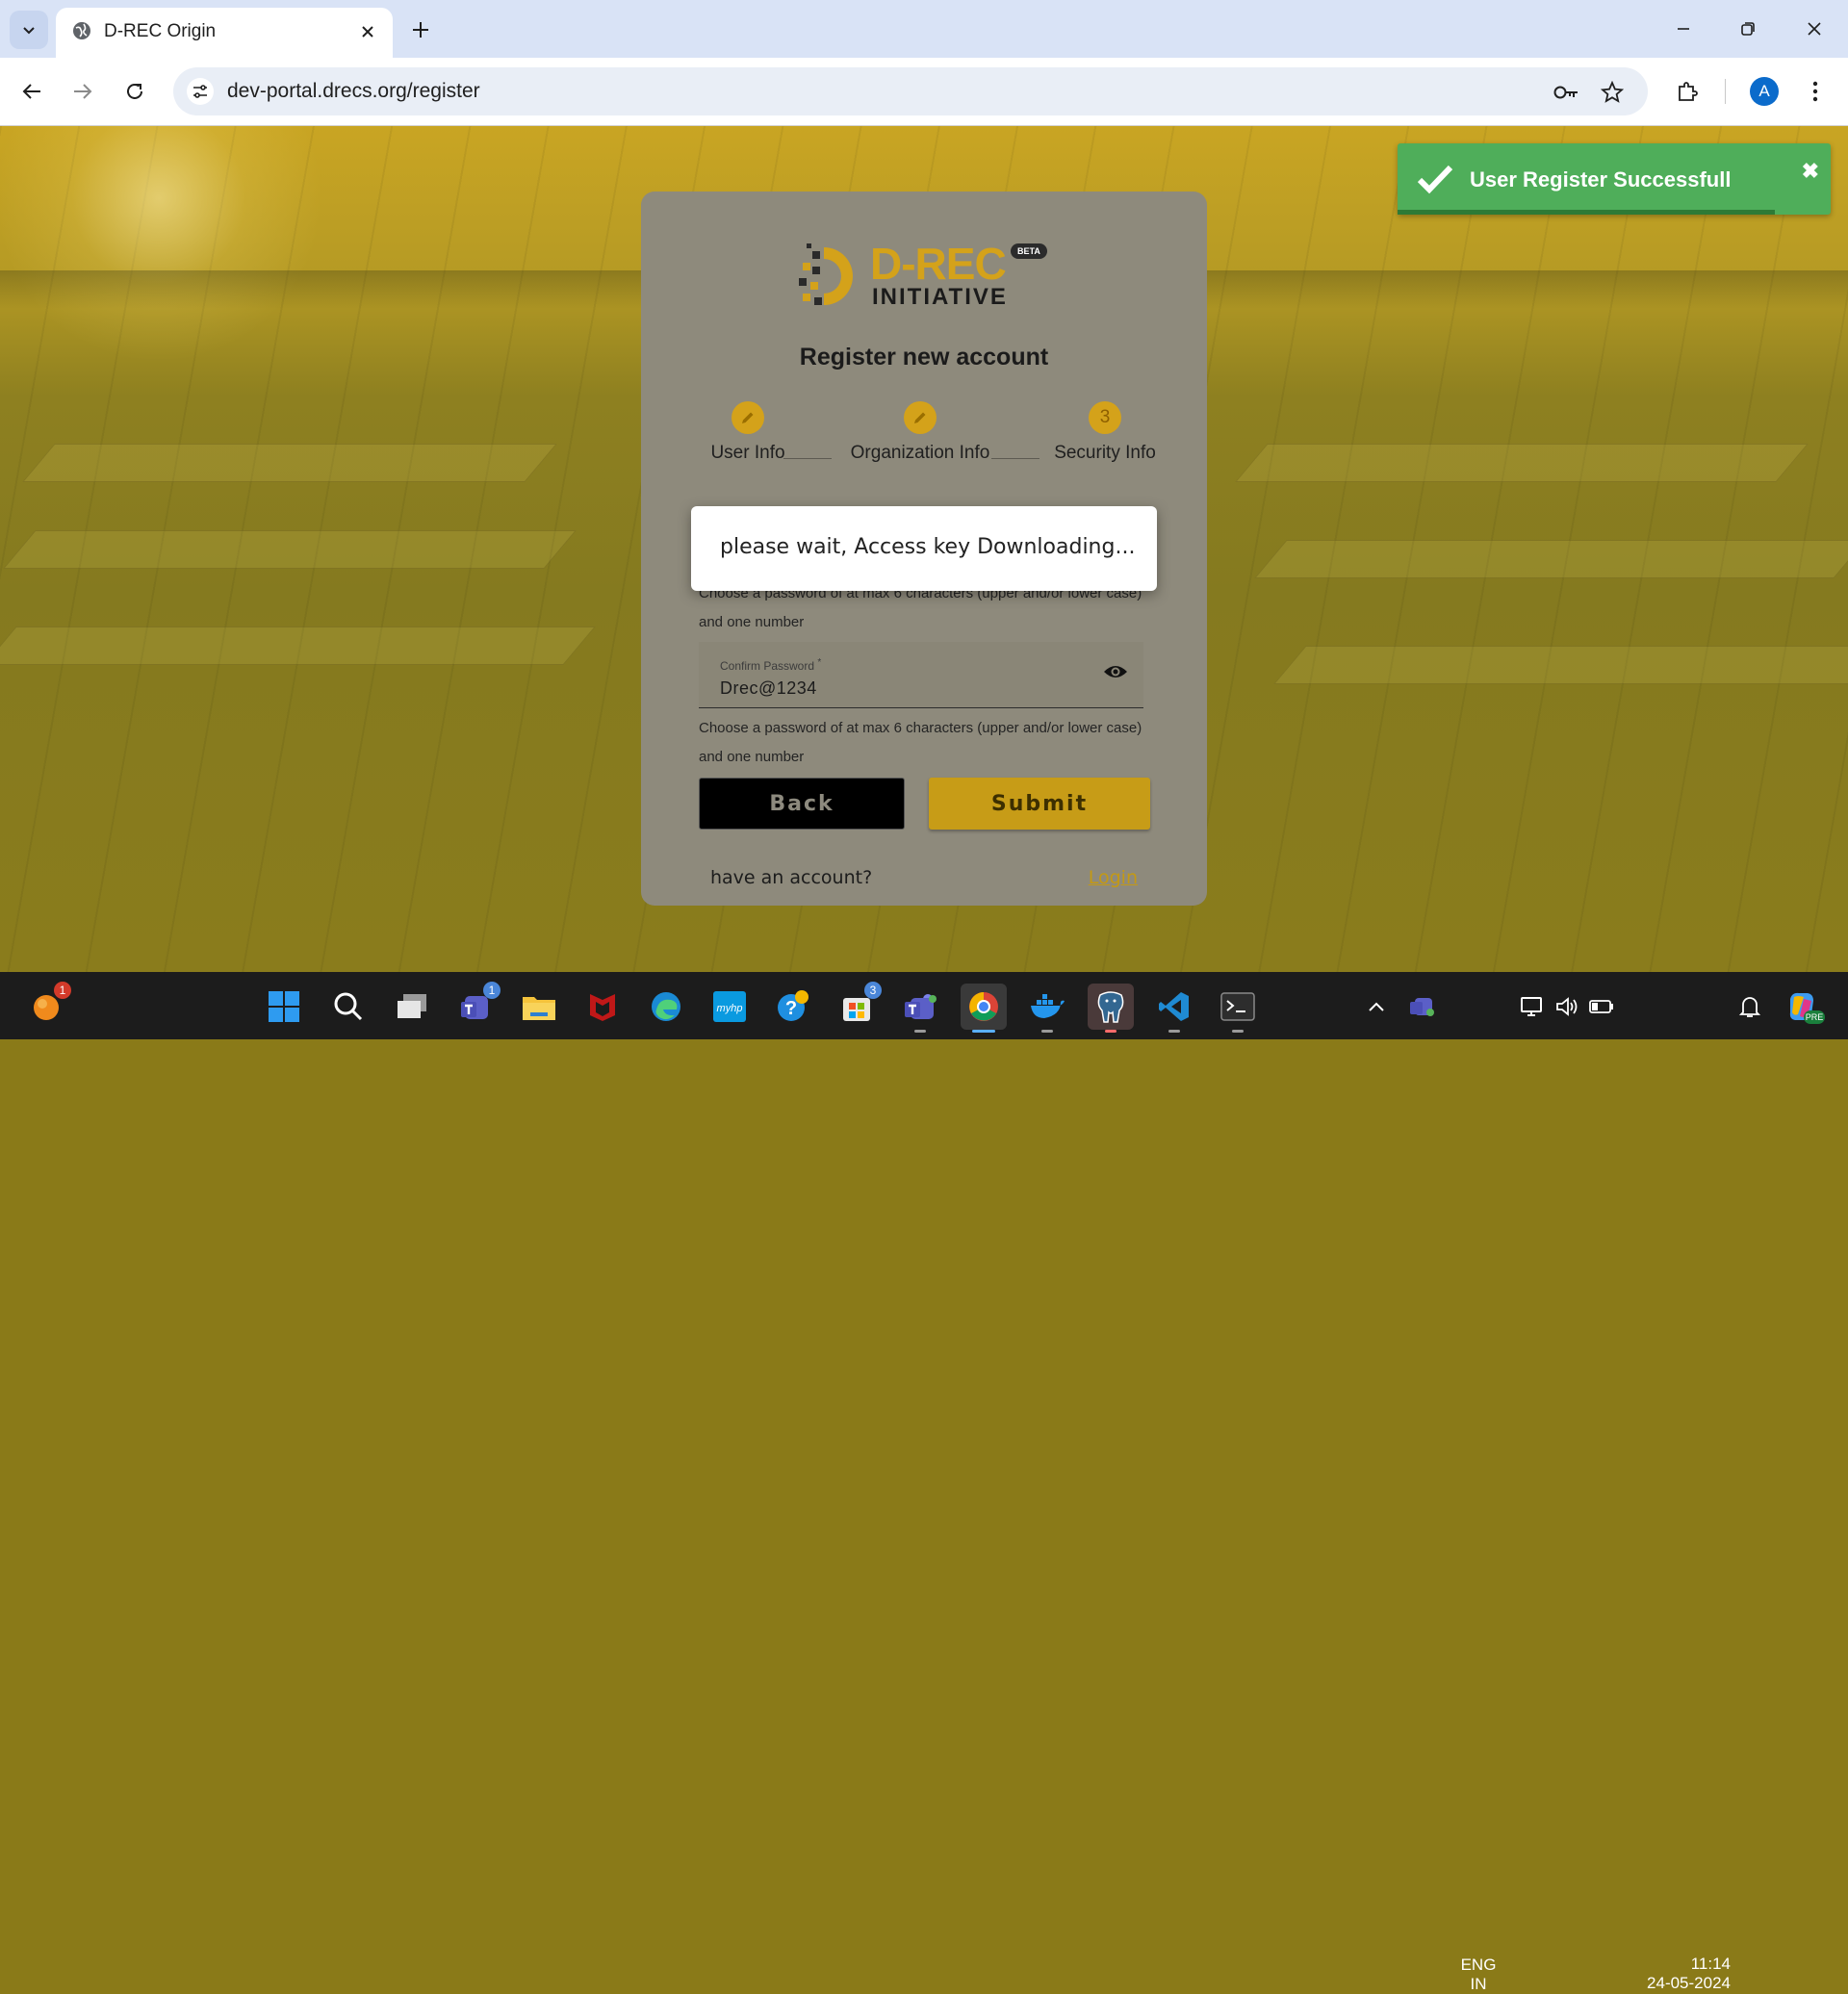  What do you see at coordinates (826, 274) in the screenshot?
I see `drec-logo-mark-icon` at bounding box center [826, 274].